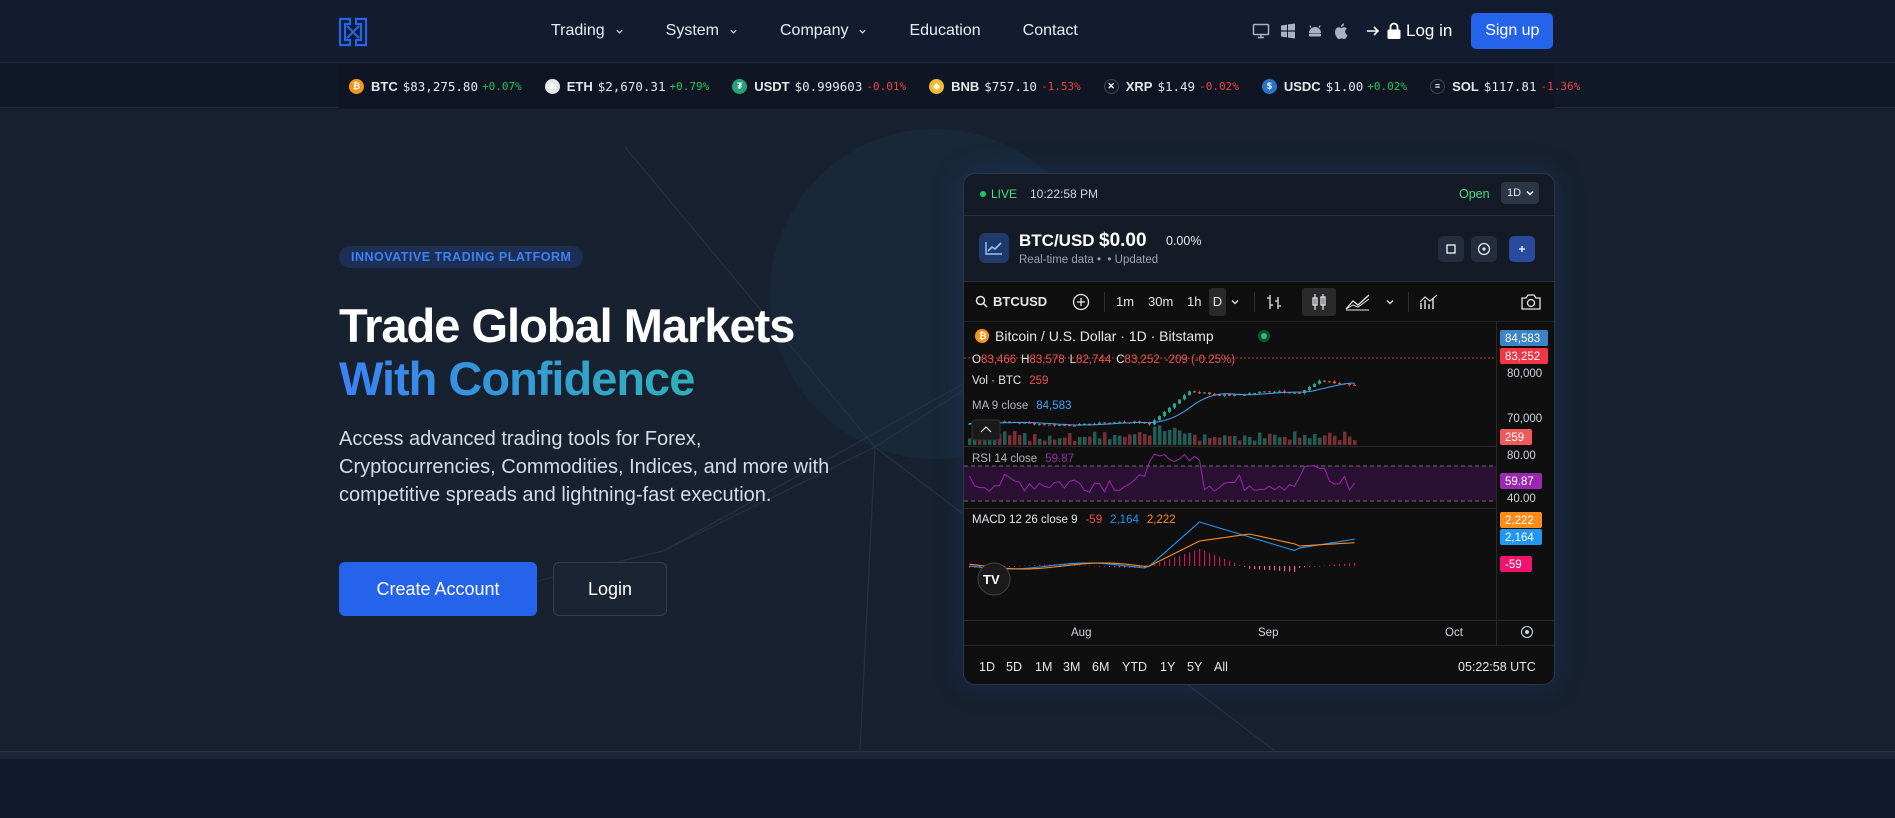 The image size is (1895, 818). Describe the element at coordinates (1125, 301) in the screenshot. I see `interval-1m: 1m` at that location.